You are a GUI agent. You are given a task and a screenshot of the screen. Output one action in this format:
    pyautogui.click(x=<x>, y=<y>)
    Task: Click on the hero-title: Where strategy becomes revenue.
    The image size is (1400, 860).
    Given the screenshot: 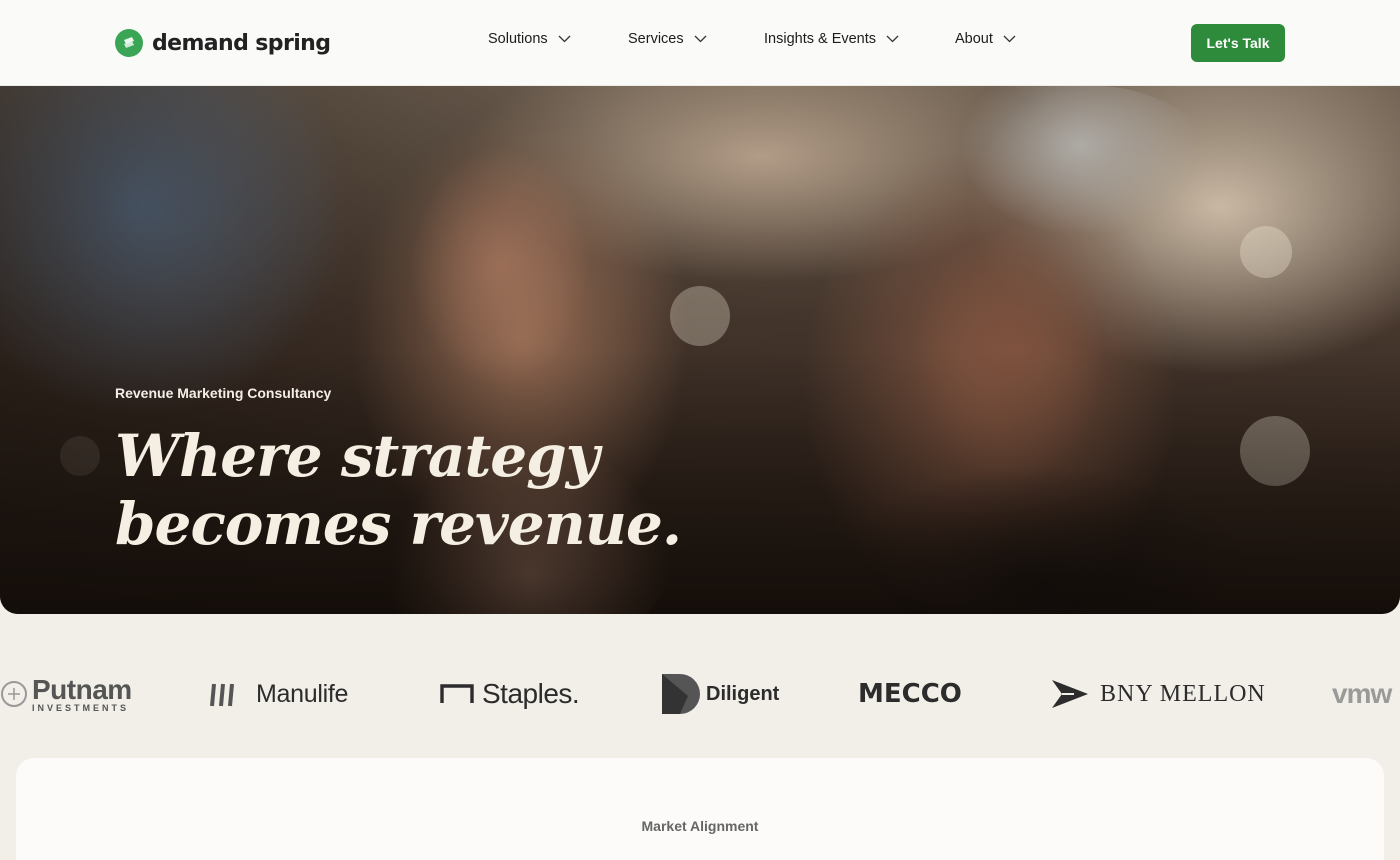 What is the action you would take?
    pyautogui.click(x=465, y=490)
    